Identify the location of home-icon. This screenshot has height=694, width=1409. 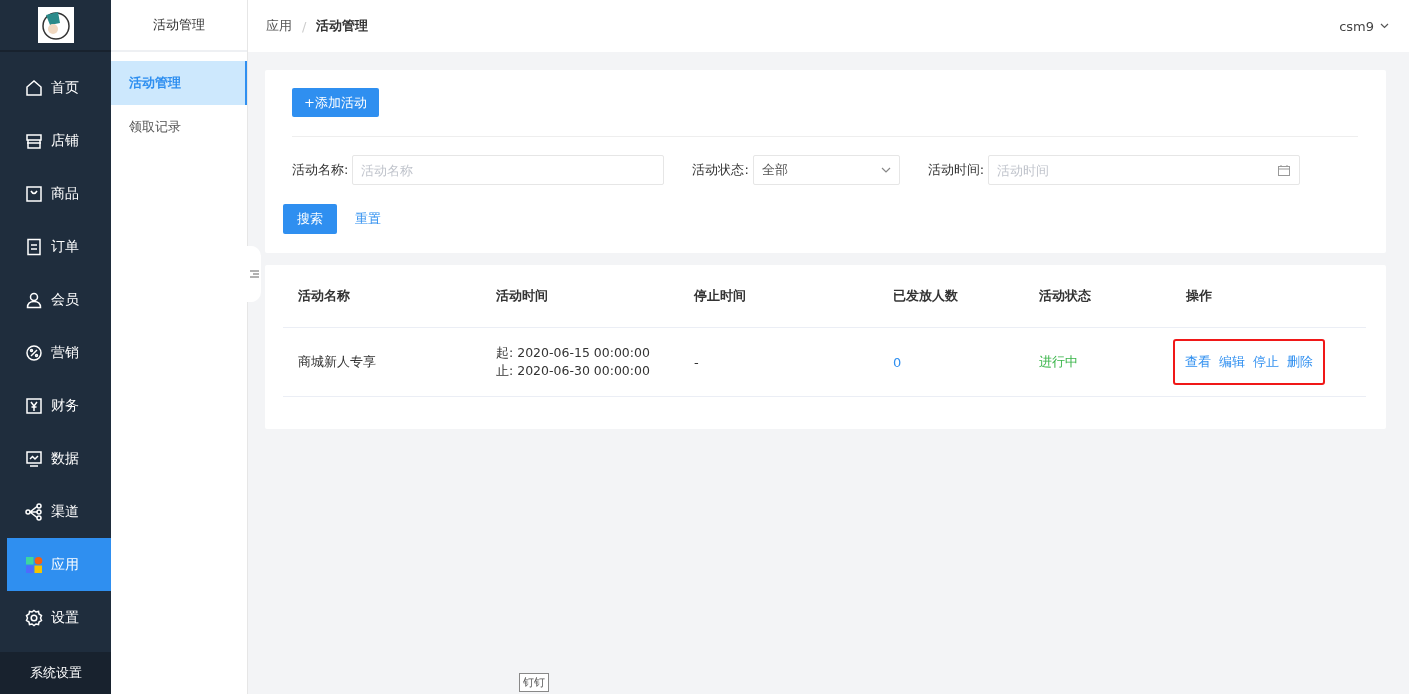
(34, 87).